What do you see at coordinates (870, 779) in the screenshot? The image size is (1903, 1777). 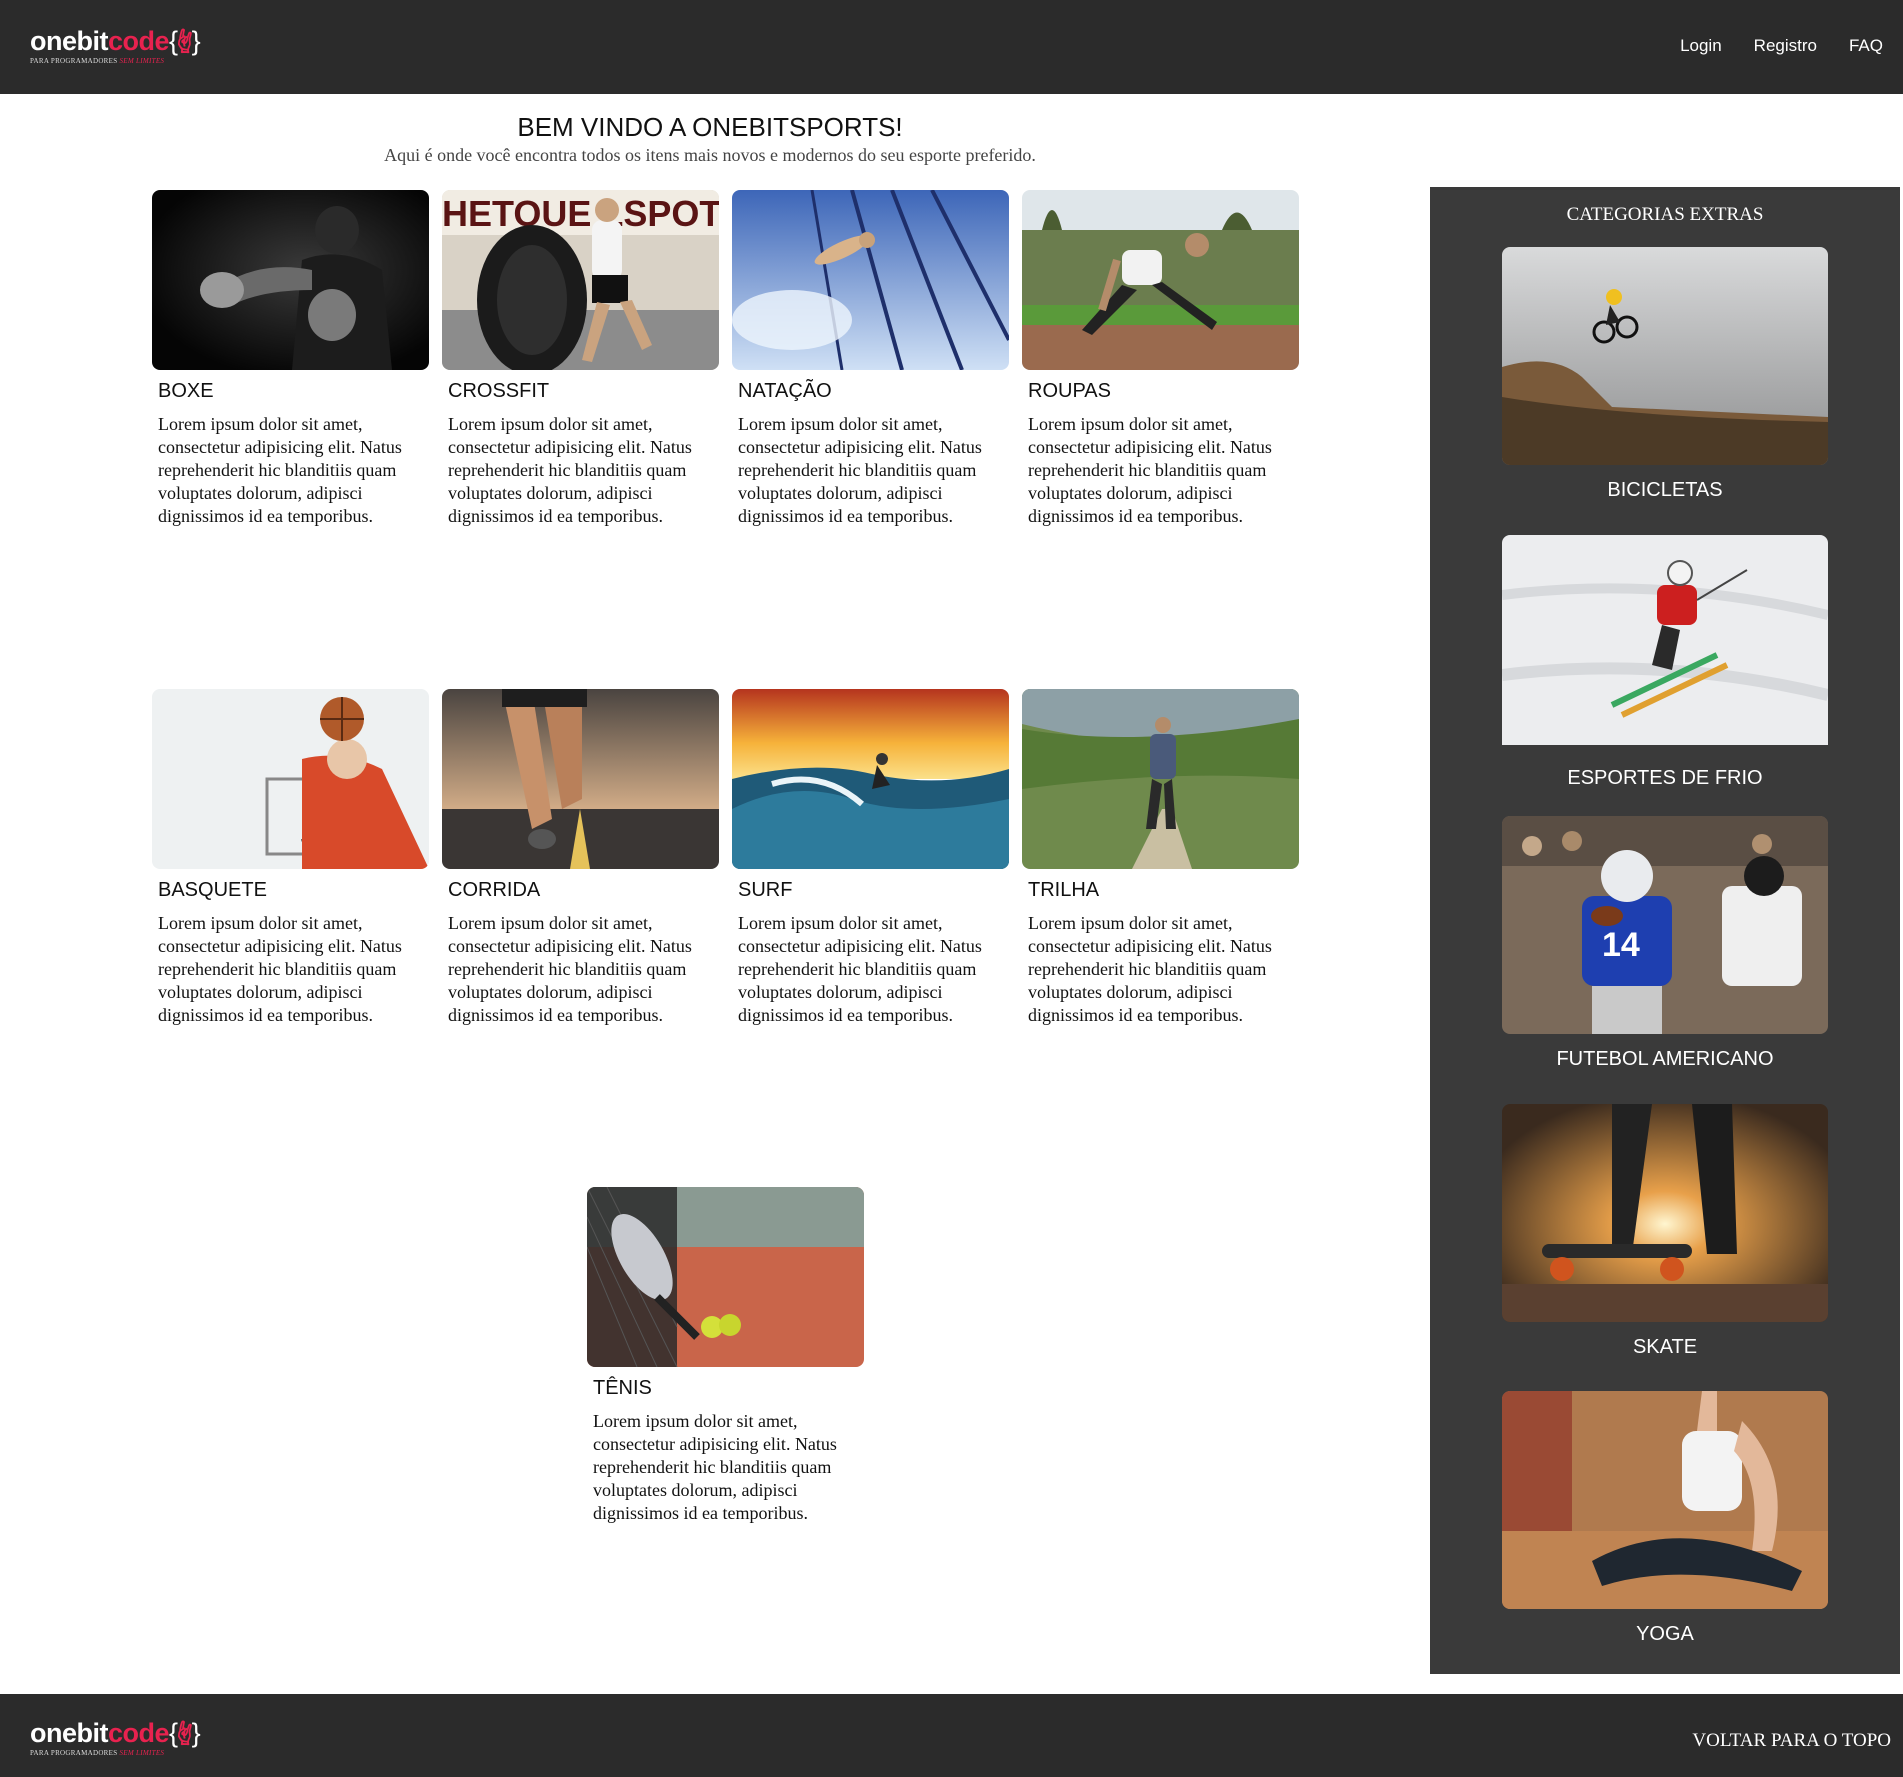 I see `surf-image` at bounding box center [870, 779].